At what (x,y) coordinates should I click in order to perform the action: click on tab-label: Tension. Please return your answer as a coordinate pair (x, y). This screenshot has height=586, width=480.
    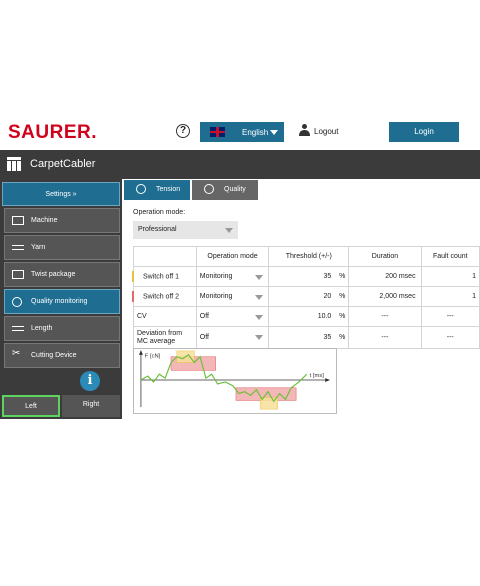
    Looking at the image, I should click on (168, 189).